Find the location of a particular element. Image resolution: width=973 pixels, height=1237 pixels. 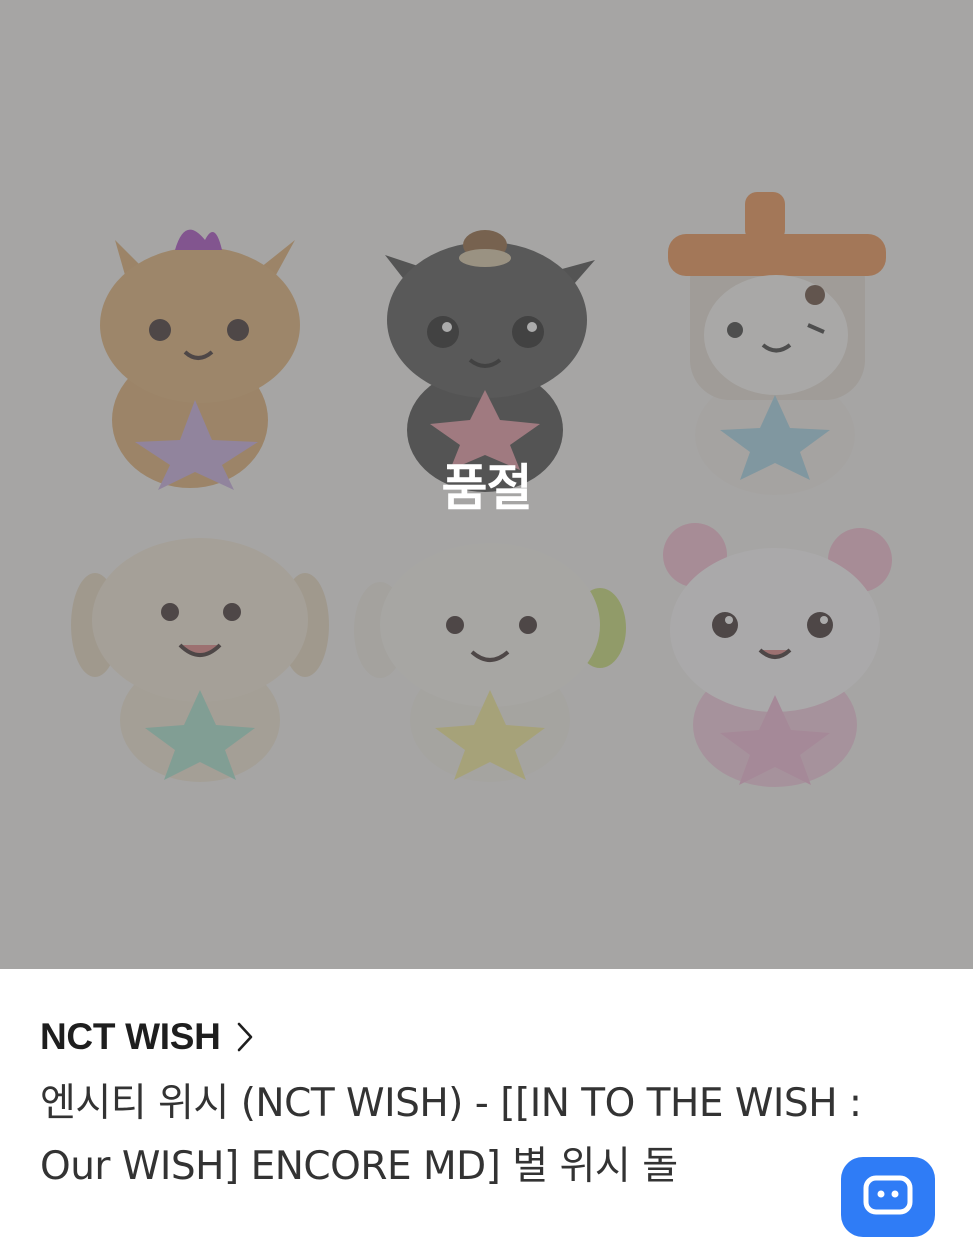

chat-icon is located at coordinates (888, 1195).